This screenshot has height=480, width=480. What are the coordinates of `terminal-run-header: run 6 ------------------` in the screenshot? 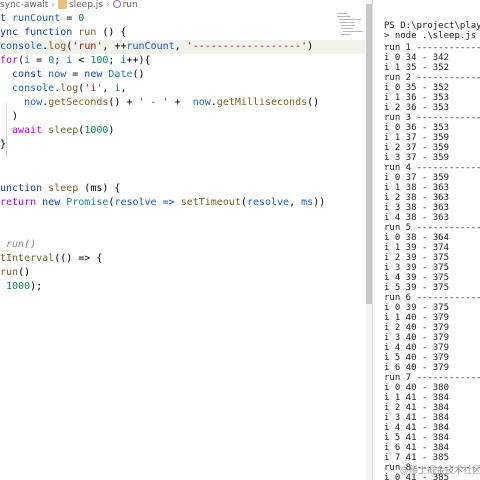 It's located at (432, 298).